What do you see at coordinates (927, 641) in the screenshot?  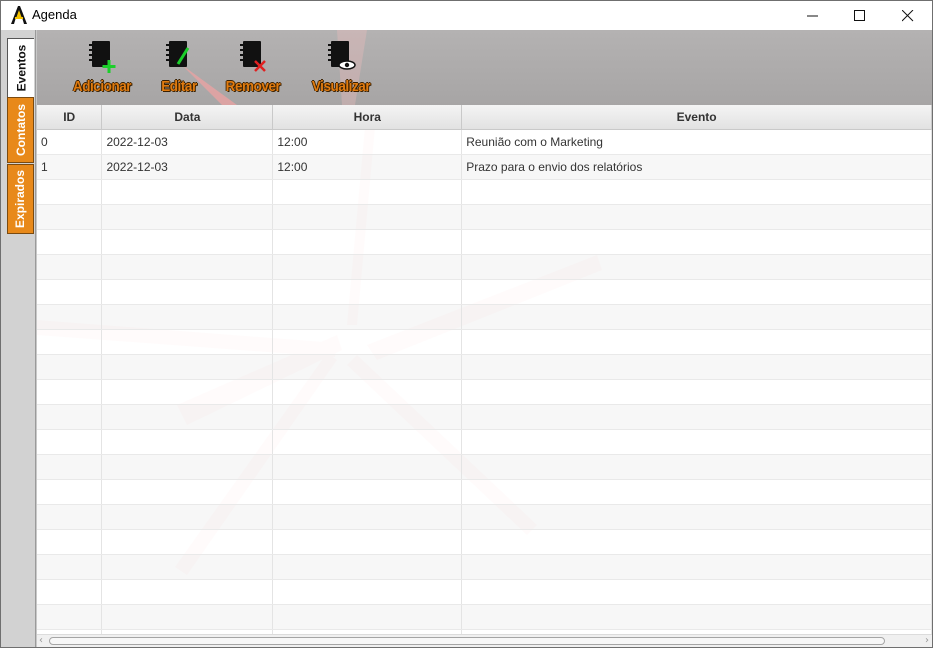 I see `scroll-right-icon: ›` at bounding box center [927, 641].